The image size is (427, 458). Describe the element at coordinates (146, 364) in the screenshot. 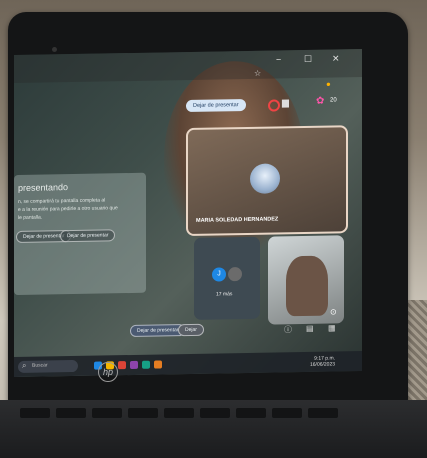

I see `app-icon` at that location.